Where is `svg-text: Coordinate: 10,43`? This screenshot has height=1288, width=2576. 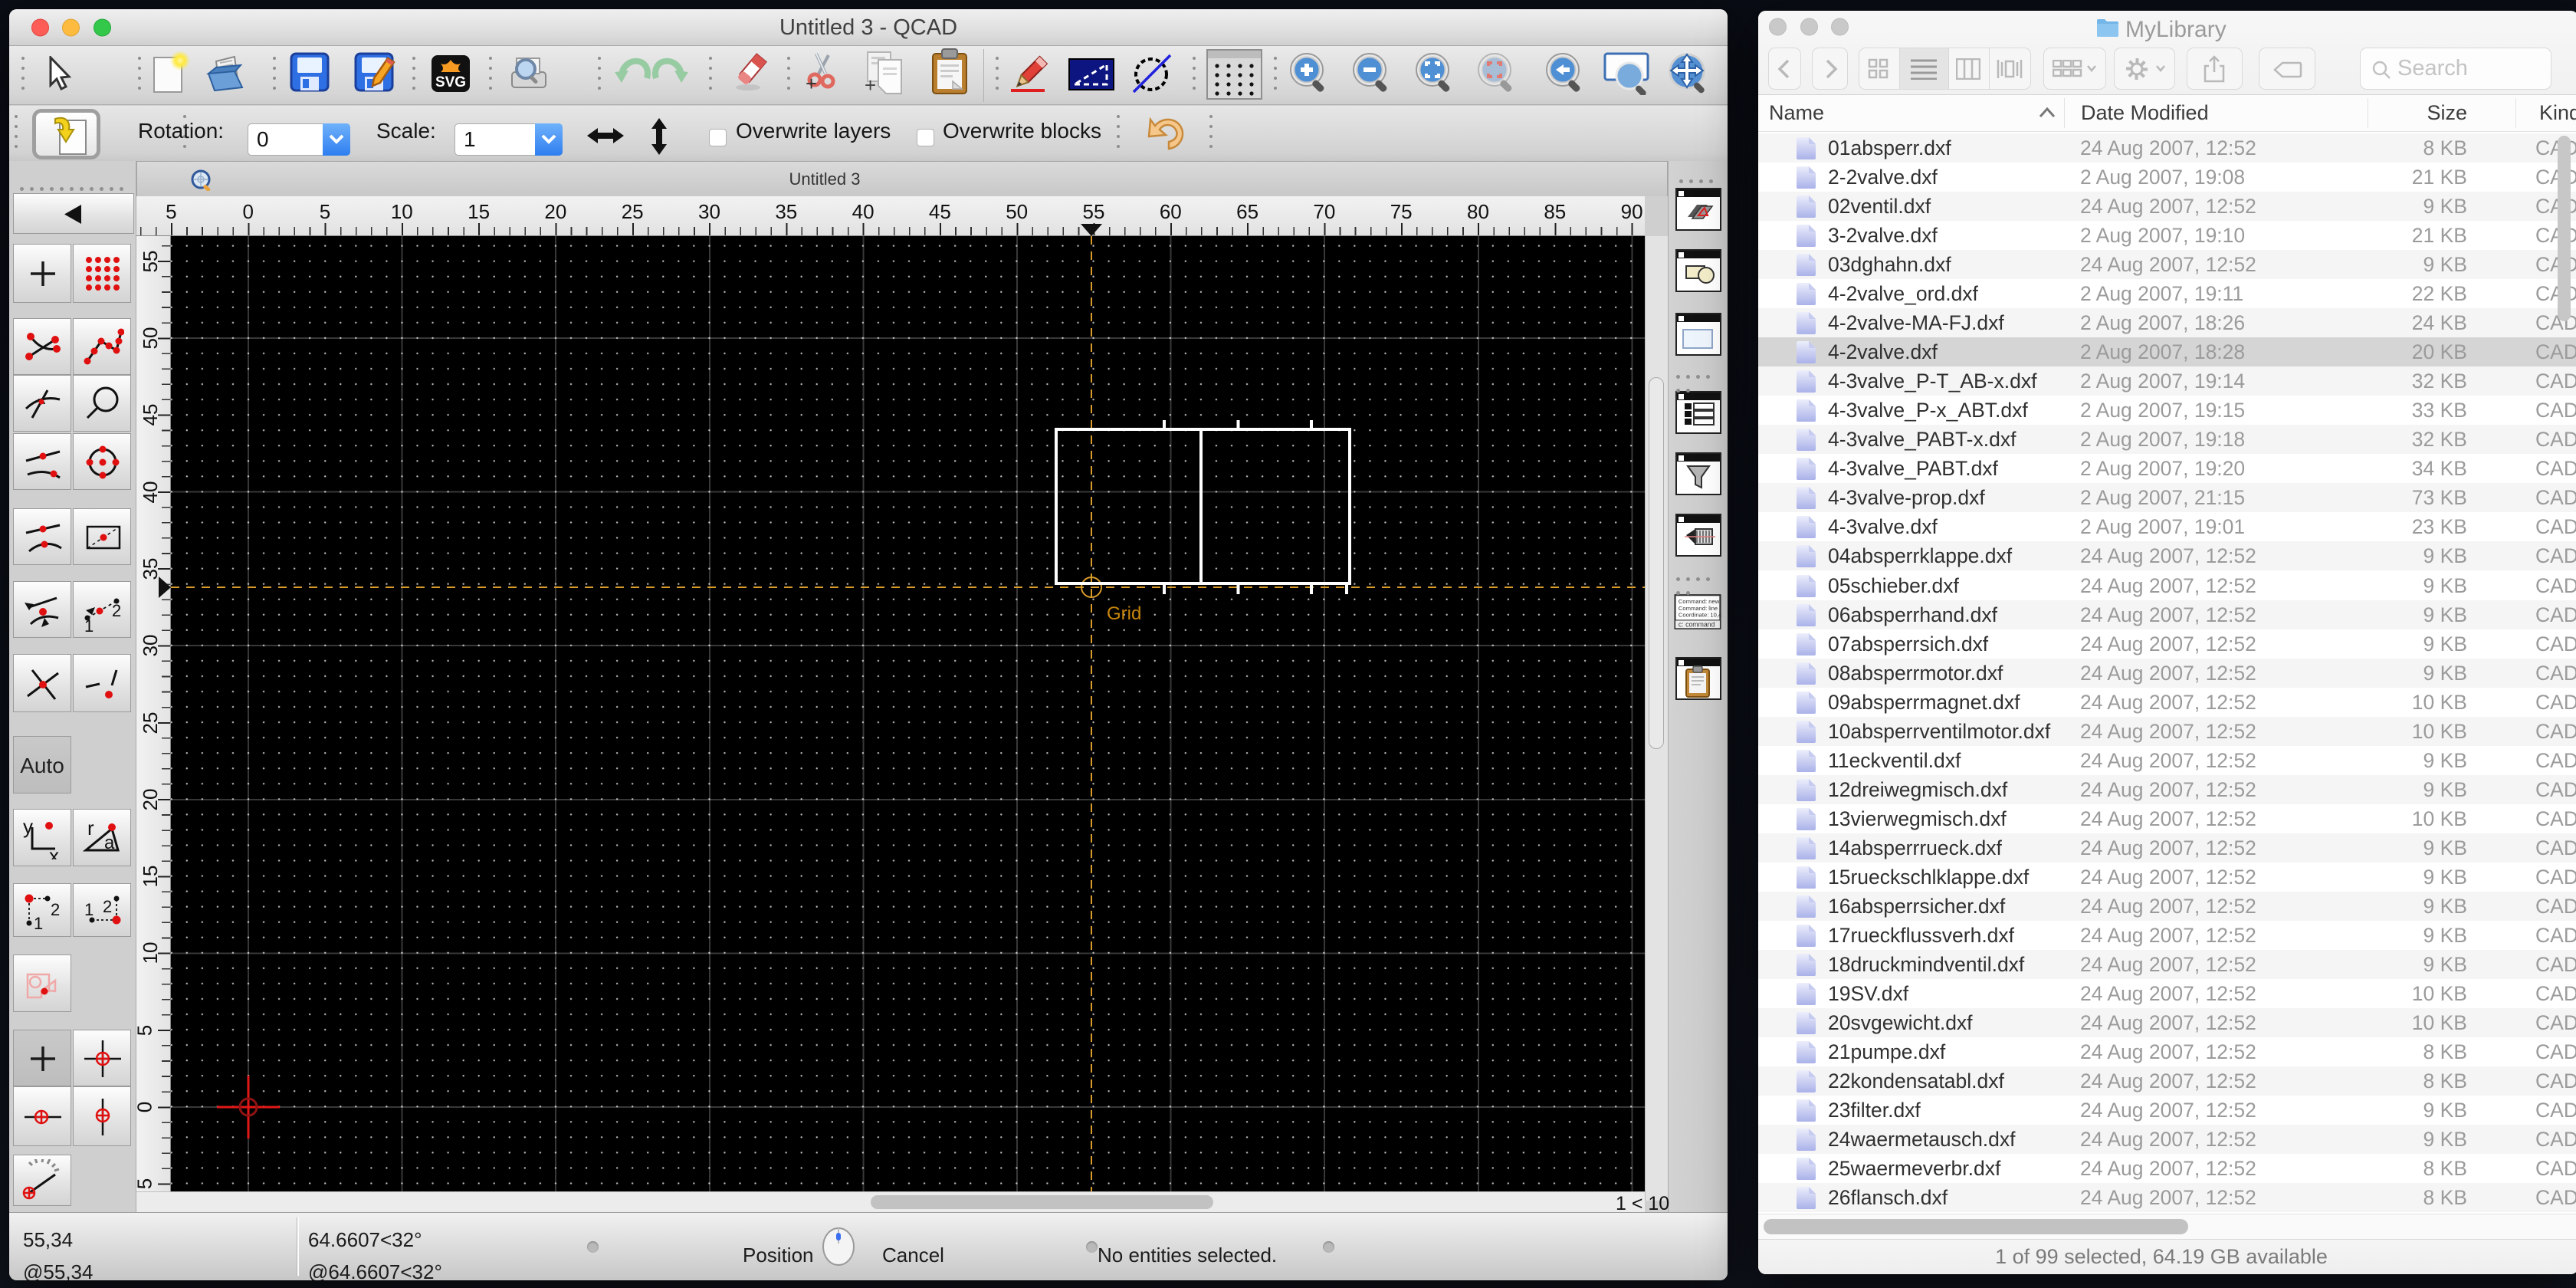 svg-text: Coordinate: 10,43 is located at coordinates (1700, 615).